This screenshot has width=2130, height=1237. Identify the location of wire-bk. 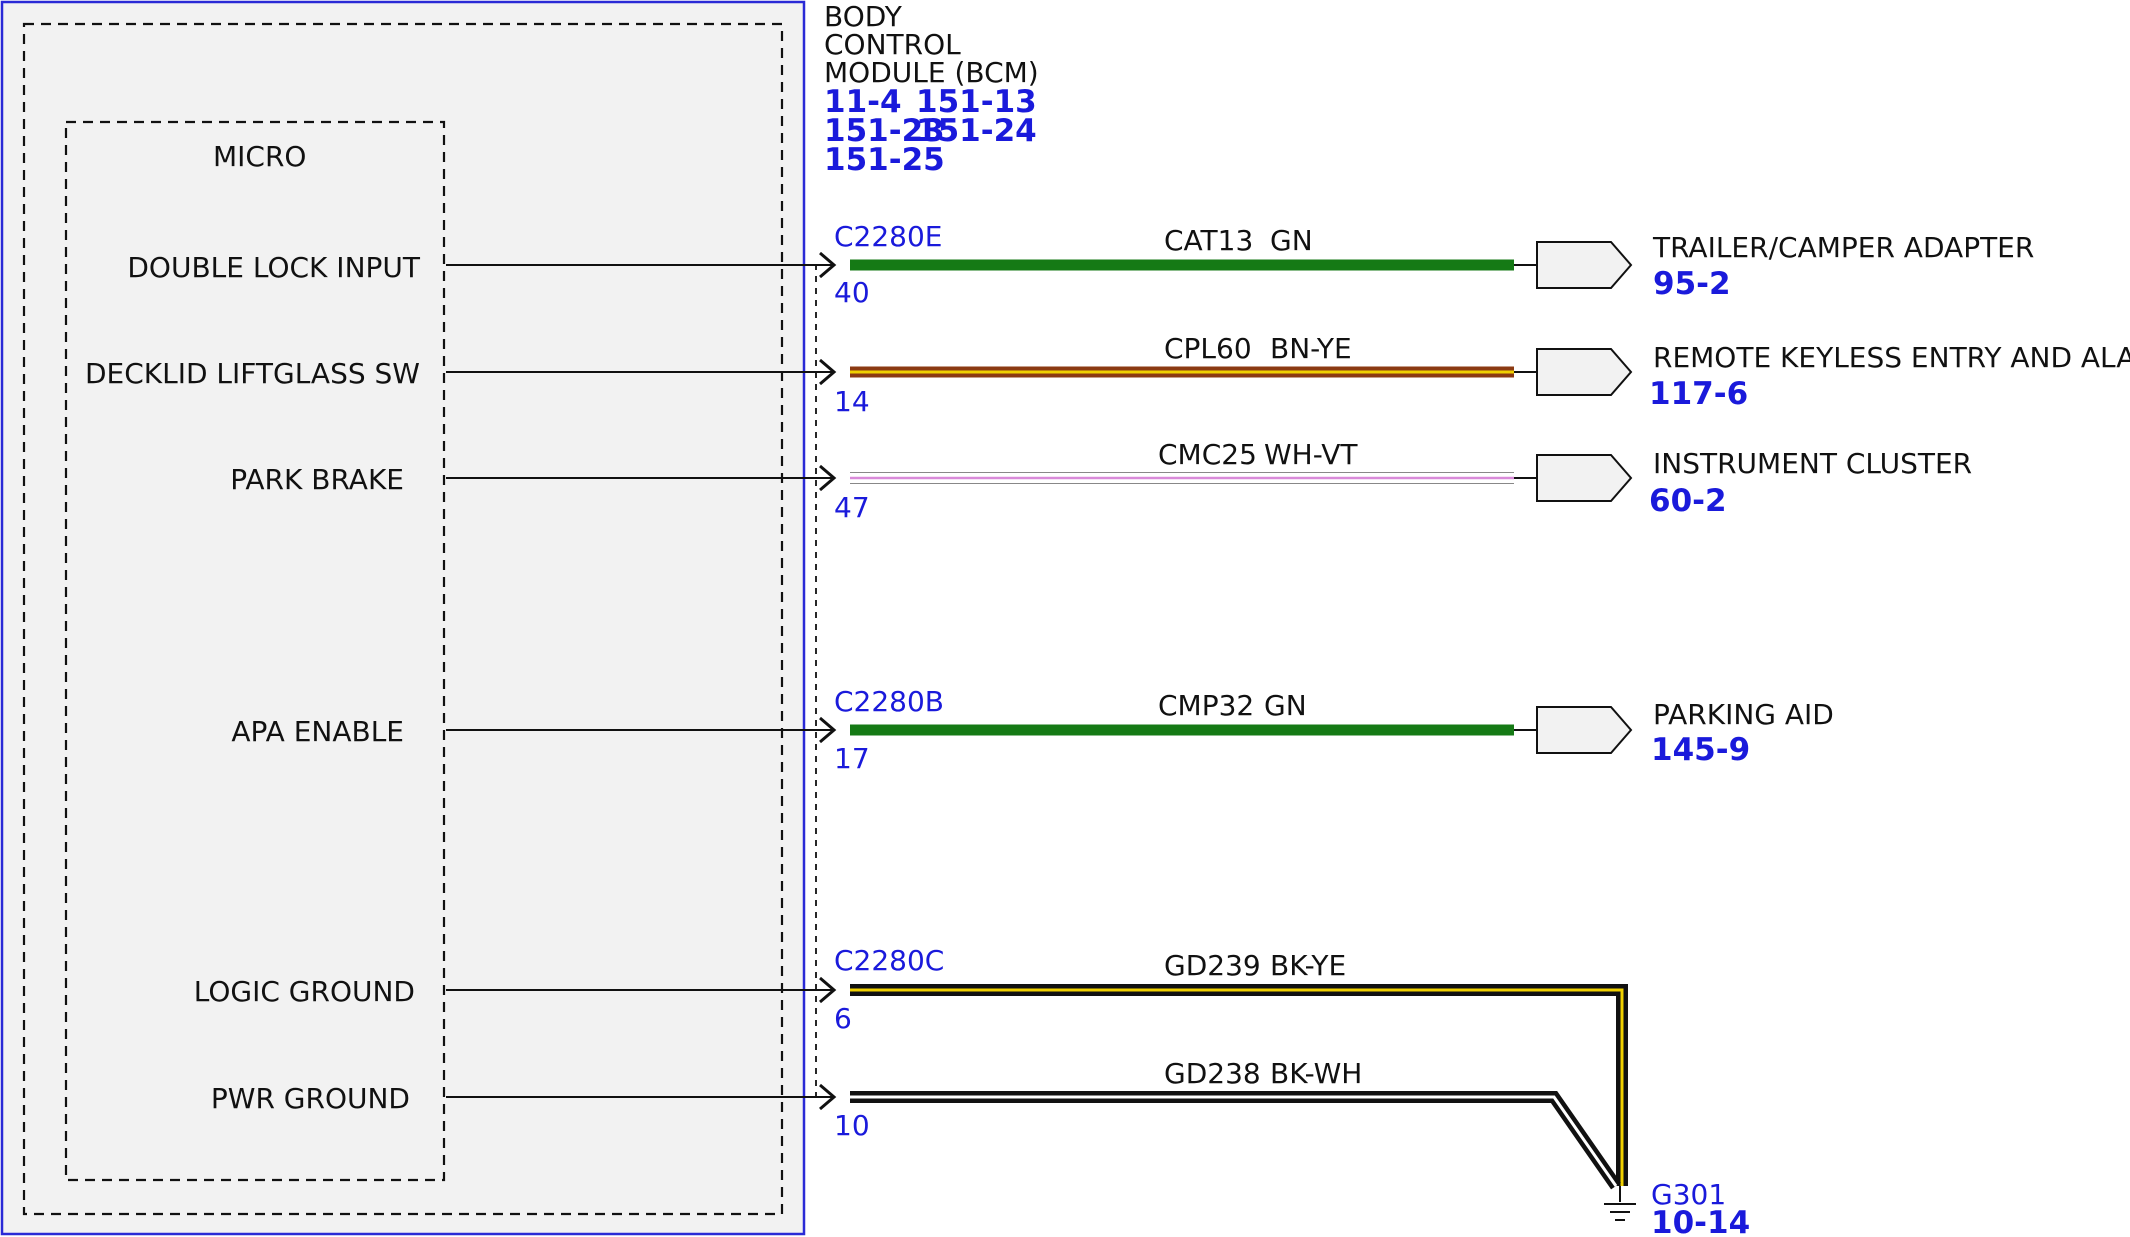
(1235, 1140).